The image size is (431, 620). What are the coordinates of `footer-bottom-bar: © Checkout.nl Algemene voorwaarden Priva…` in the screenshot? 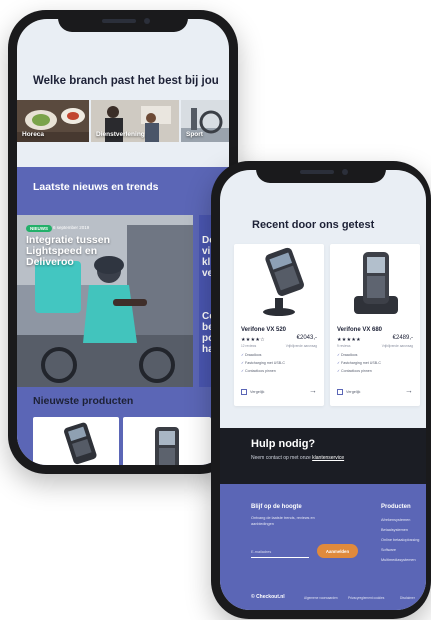 It's located at (323, 602).